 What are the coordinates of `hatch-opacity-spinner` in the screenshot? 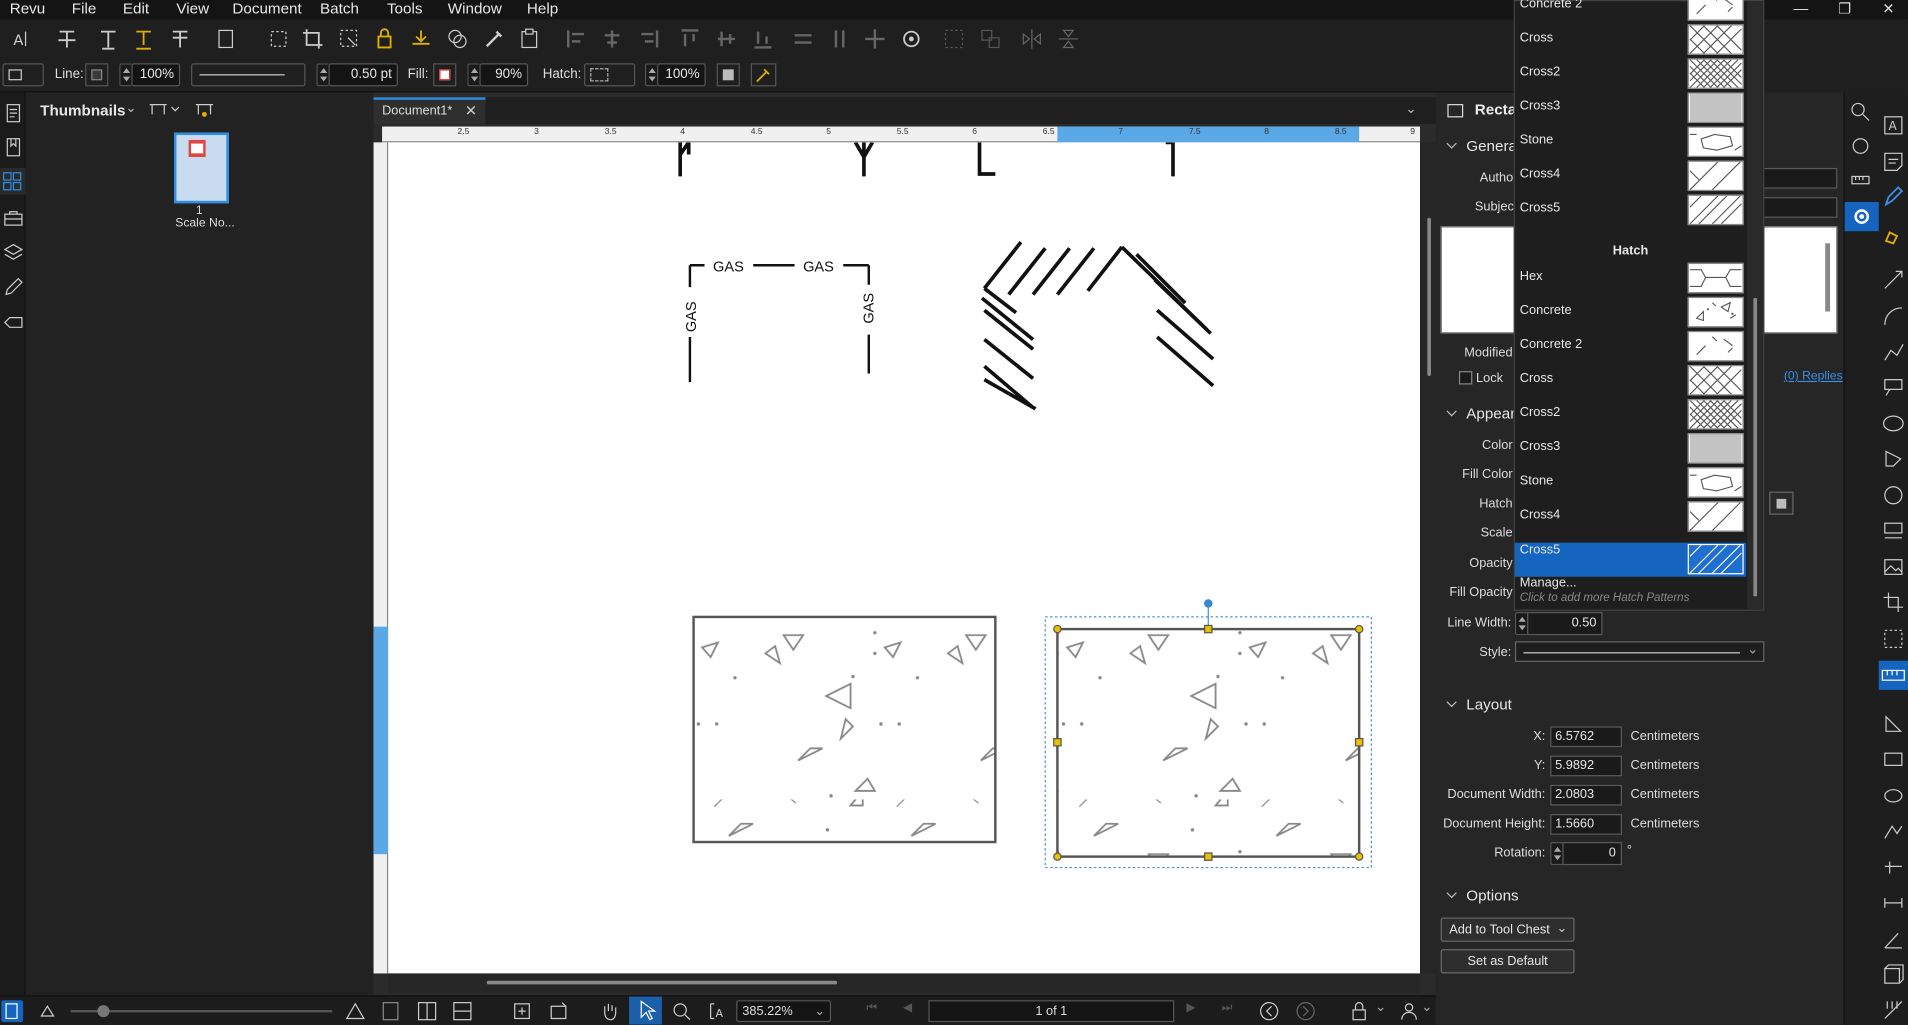 It's located at (651, 75).